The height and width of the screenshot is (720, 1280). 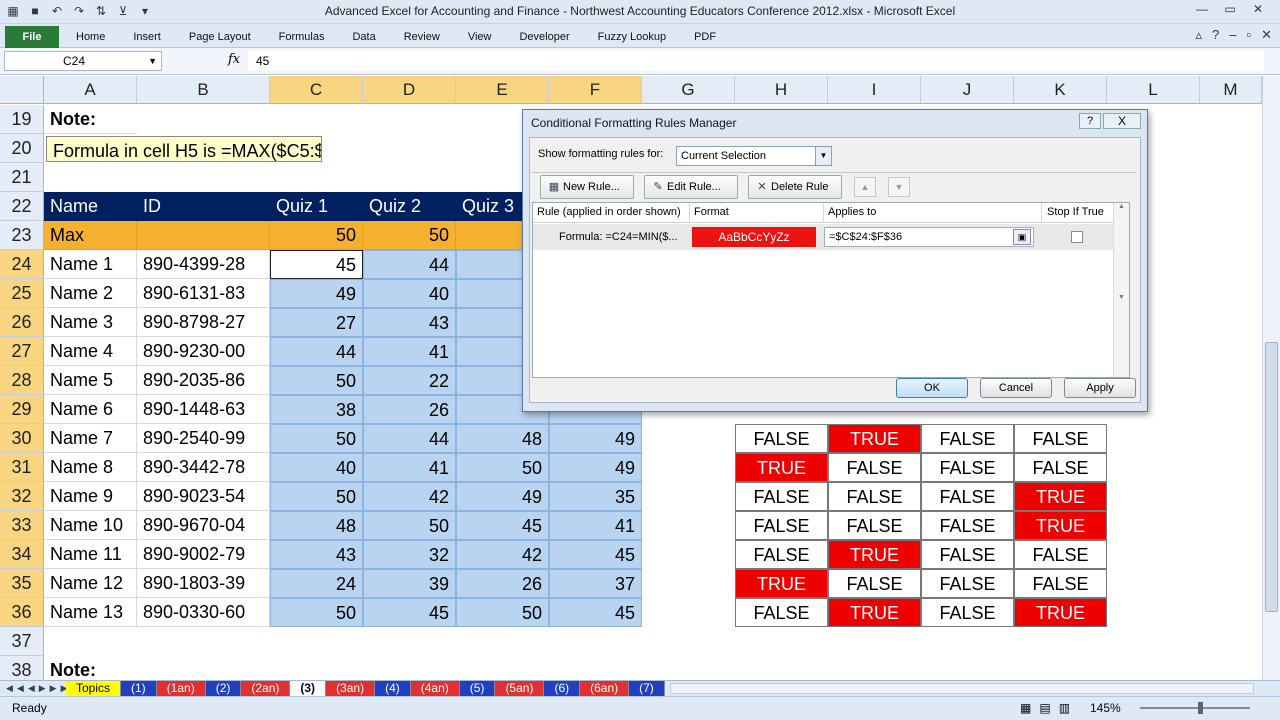 What do you see at coordinates (203, 206) in the screenshot?
I see `table-header: ID` at bounding box center [203, 206].